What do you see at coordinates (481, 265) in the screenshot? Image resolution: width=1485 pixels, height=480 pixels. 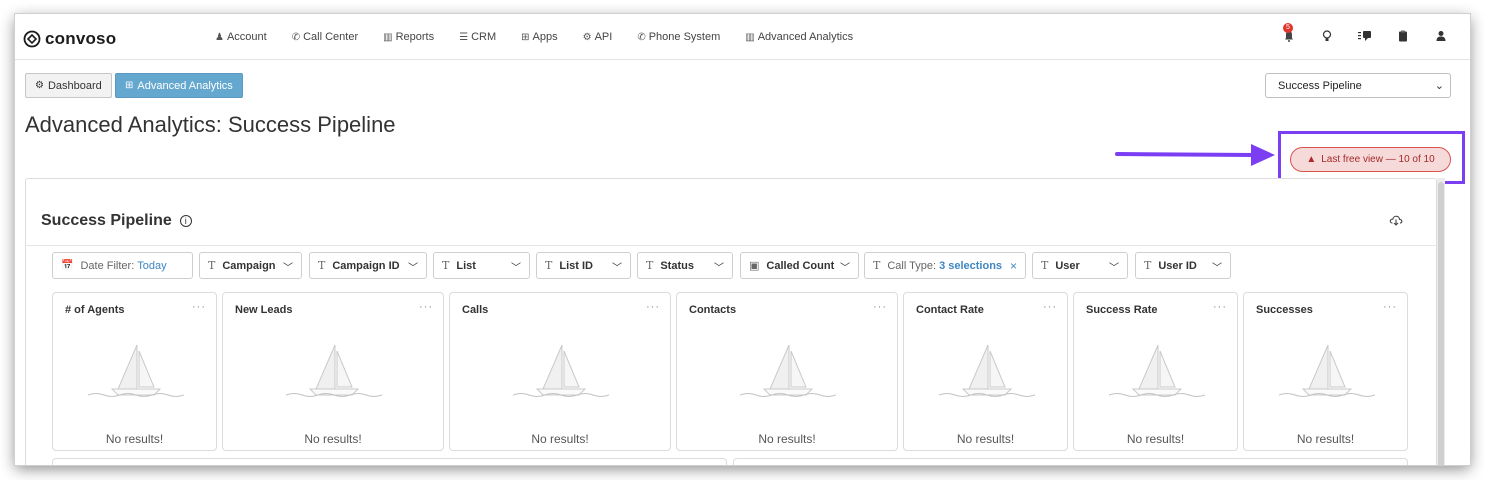 I see `filter-list: T List ﹀` at bounding box center [481, 265].